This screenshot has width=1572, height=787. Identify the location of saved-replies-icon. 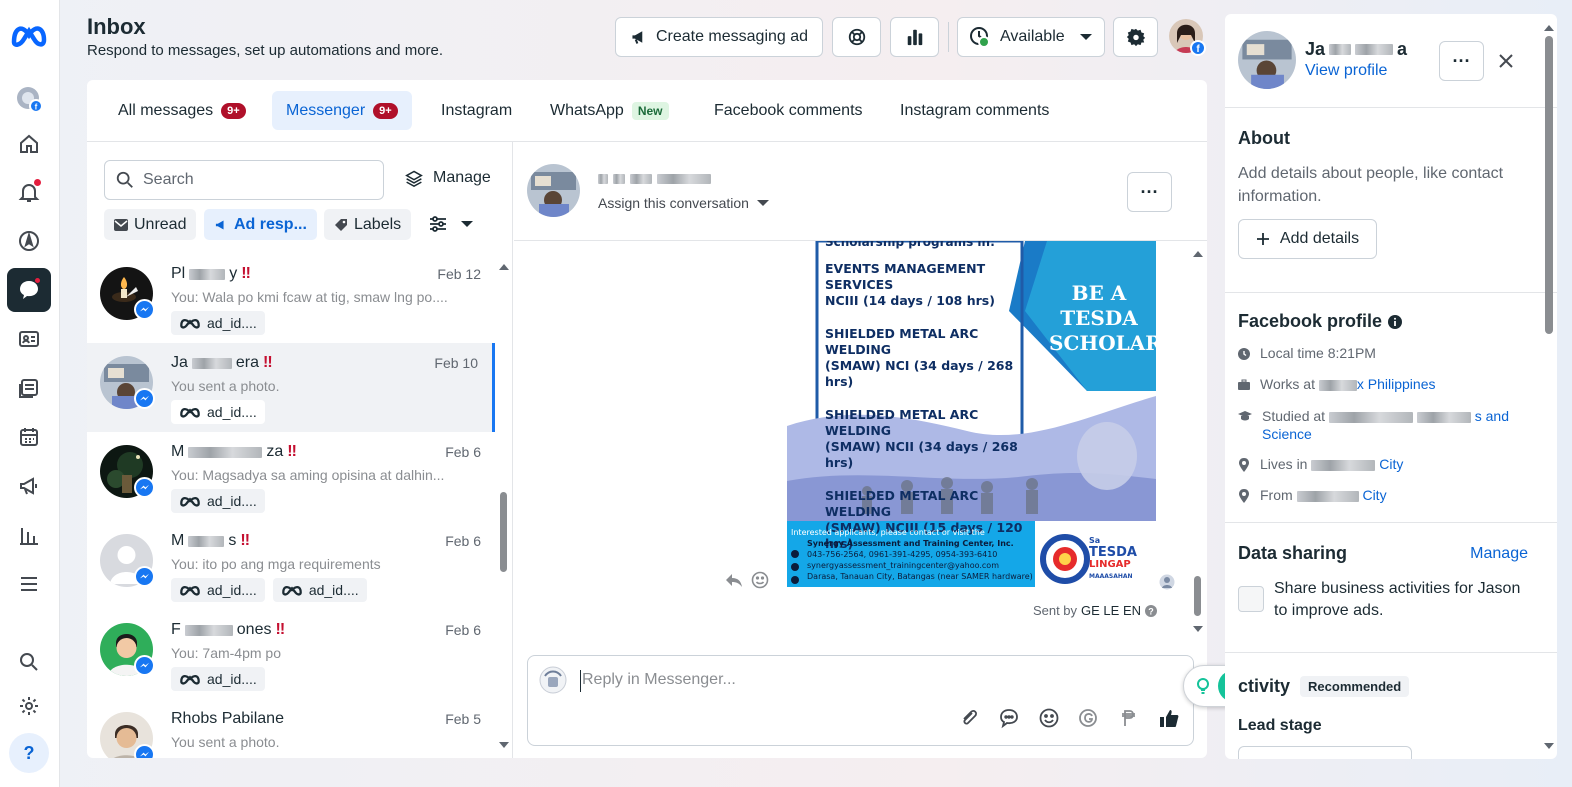
(1009, 718).